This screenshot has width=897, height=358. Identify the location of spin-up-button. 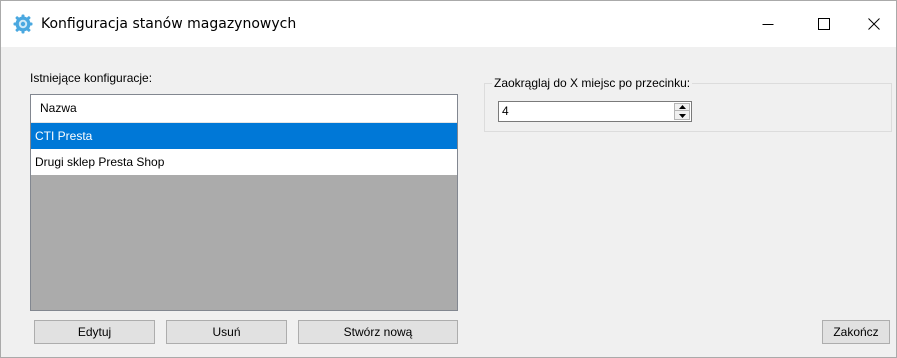
(682, 107).